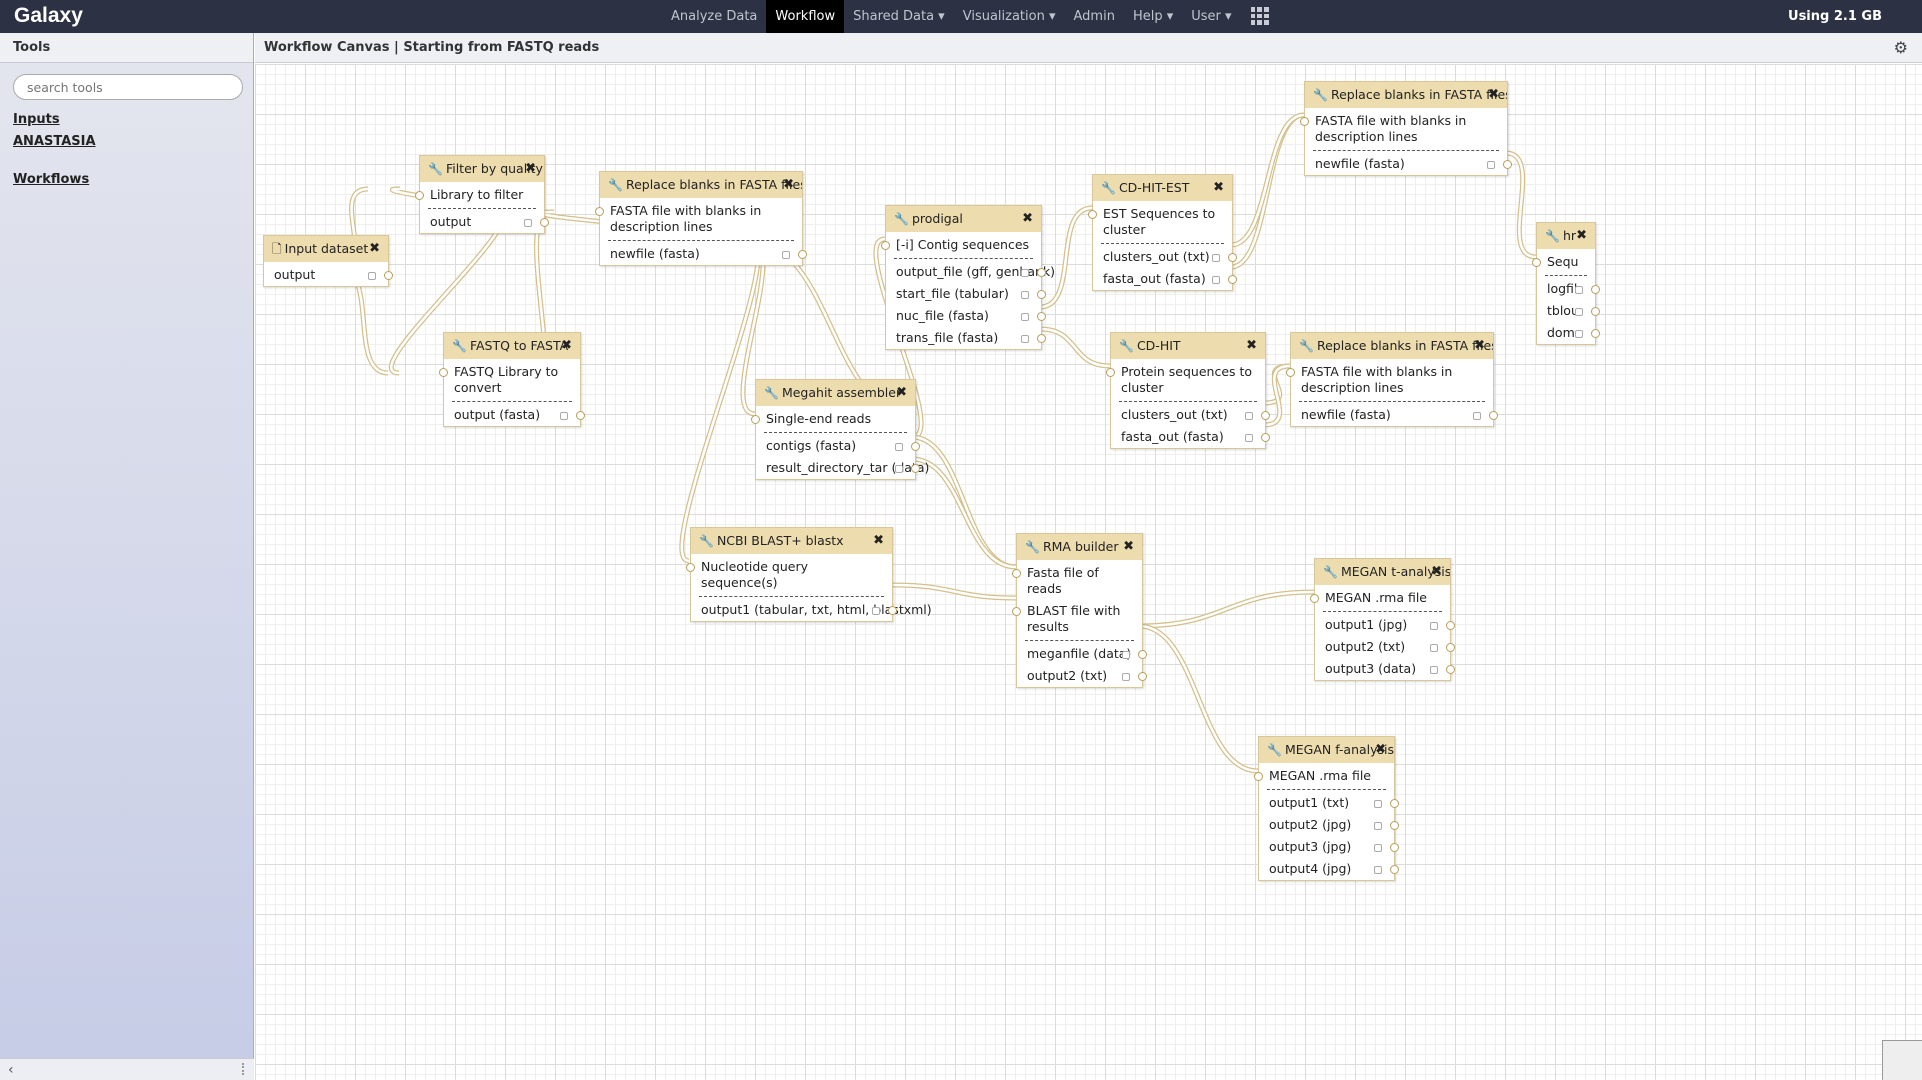 The height and width of the screenshot is (1080, 1922). Describe the element at coordinates (701, 185) in the screenshot. I see `node-title: 🔧 Replace blanks in FASTA files ✖` at that location.